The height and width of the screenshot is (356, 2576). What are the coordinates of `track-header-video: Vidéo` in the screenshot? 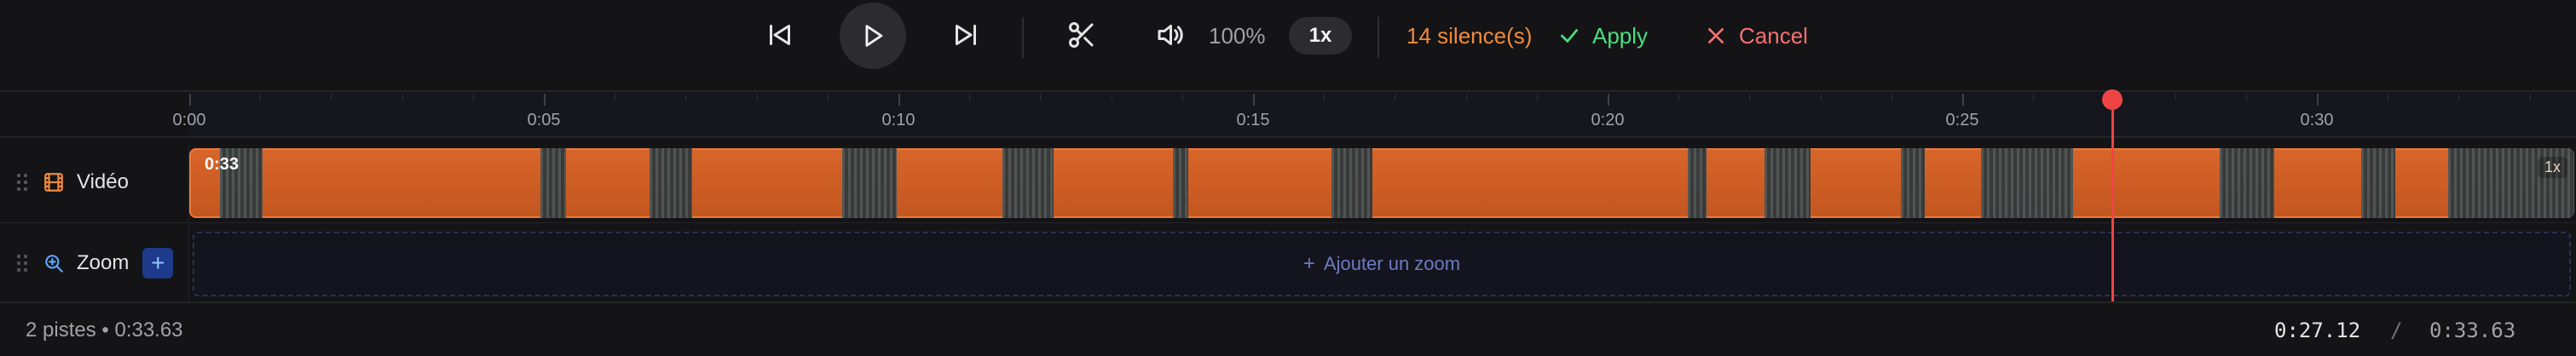 It's located at (94, 181).